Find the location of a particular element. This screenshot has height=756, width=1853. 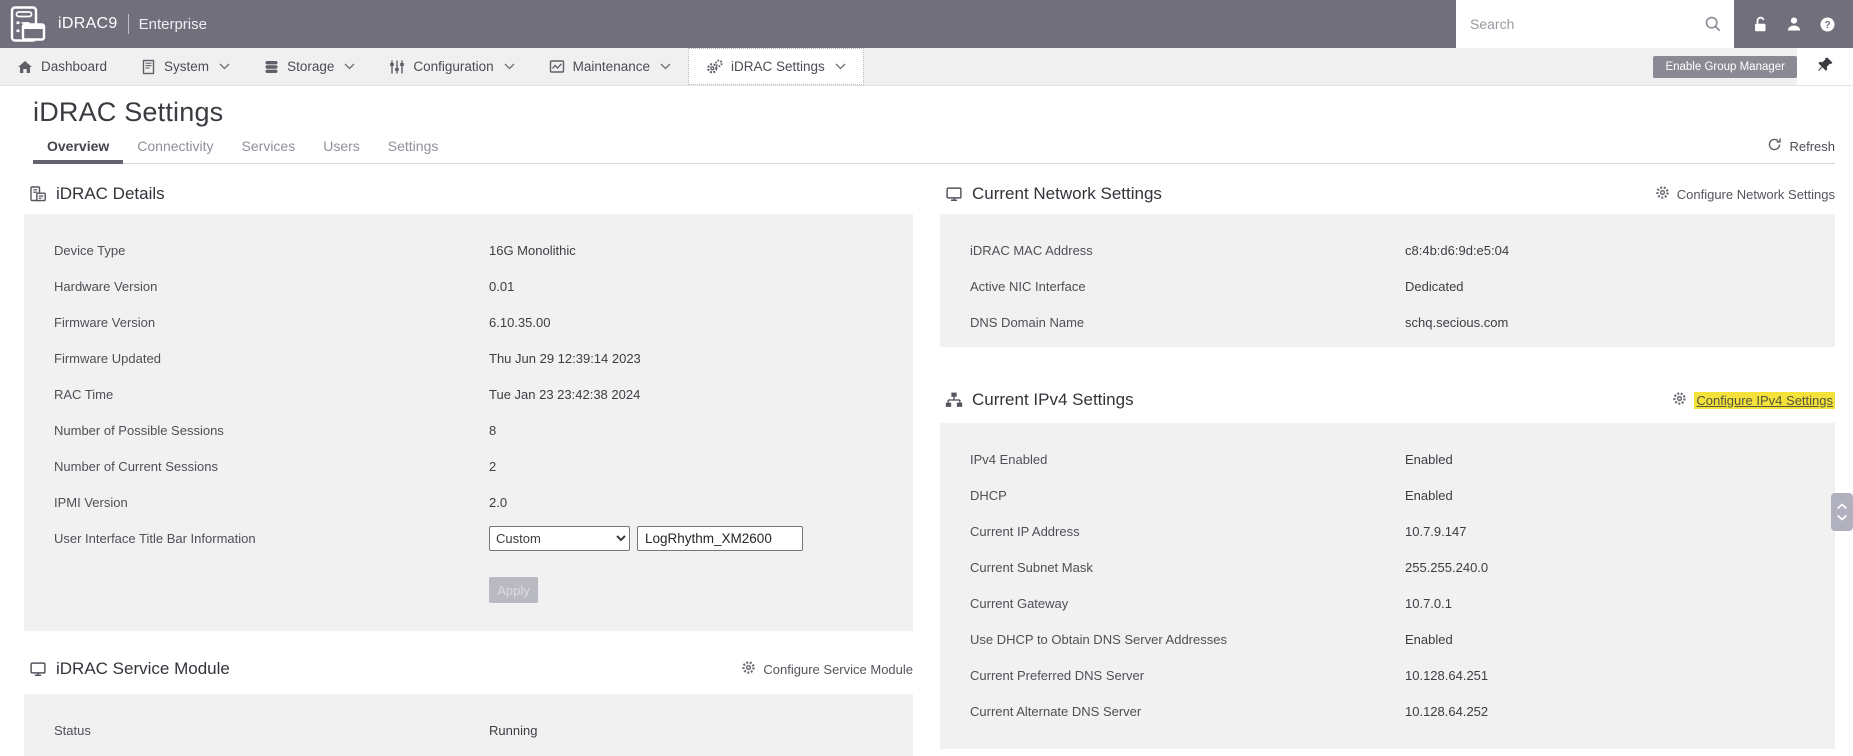

pin-icon is located at coordinates (1825, 67).